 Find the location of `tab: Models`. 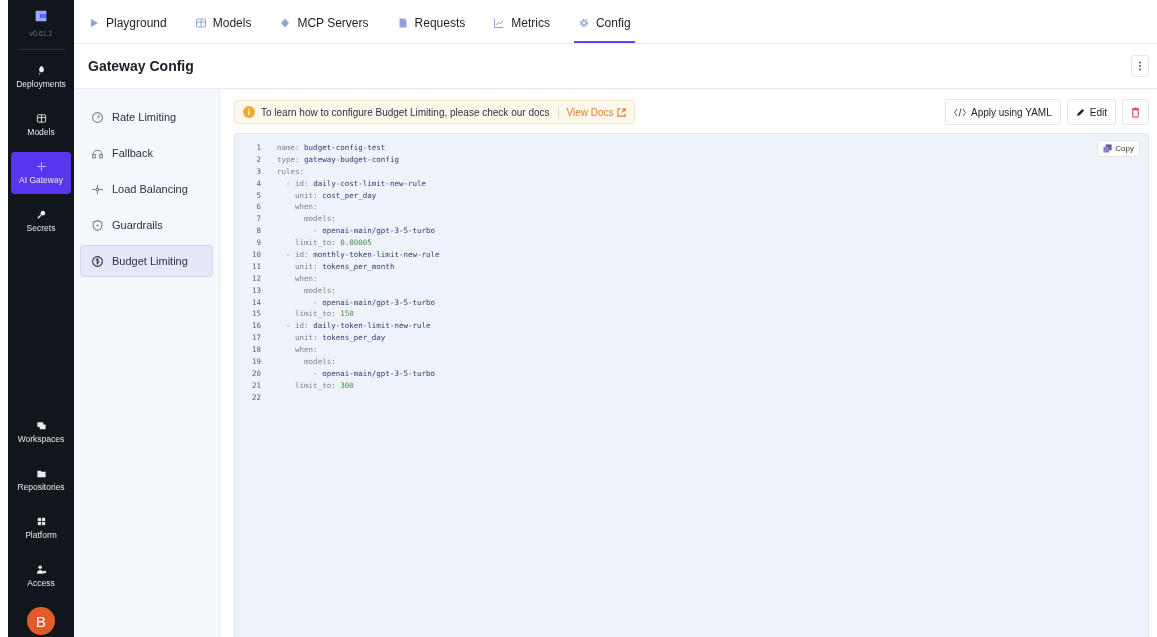

tab: Models is located at coordinates (223, 29).